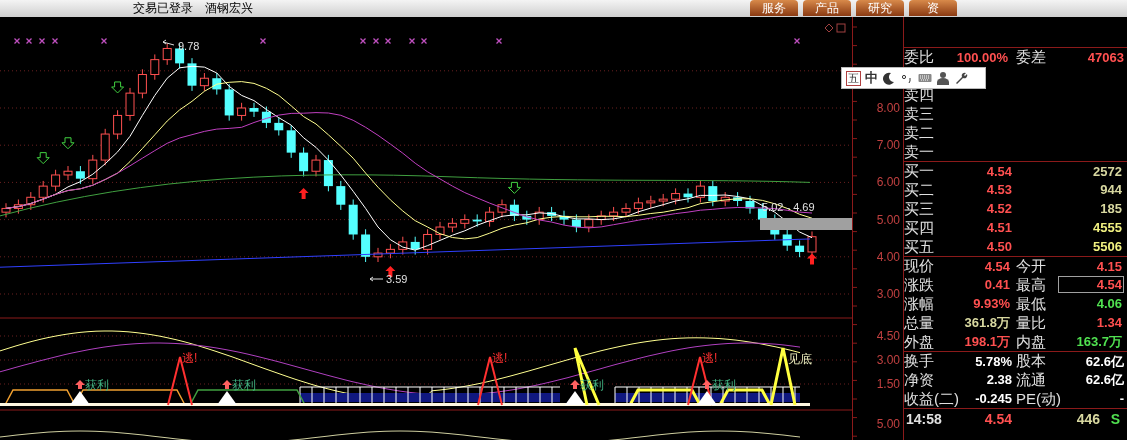  Describe the element at coordinates (987, 341) in the screenshot. I see `field-value: 198.1万` at that location.